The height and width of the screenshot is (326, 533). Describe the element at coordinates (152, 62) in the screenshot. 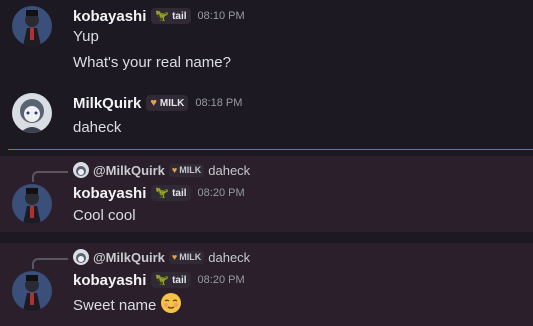

I see `message-text: What's your real name?` at that location.